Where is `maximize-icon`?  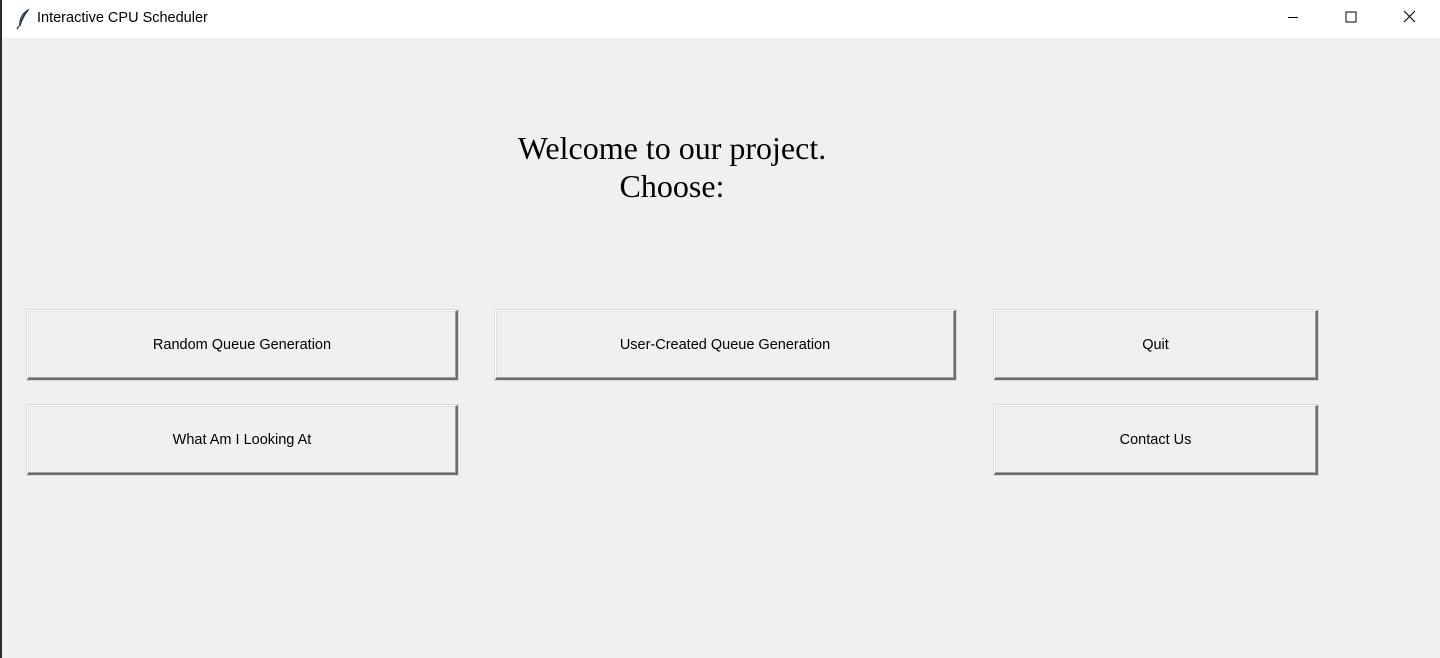 maximize-icon is located at coordinates (1351, 19).